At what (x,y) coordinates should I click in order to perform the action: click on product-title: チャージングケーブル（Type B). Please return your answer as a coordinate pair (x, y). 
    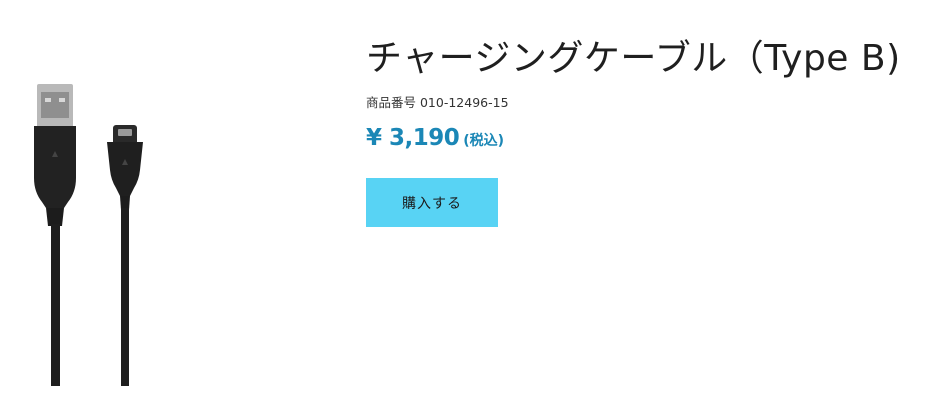
    Looking at the image, I should click on (633, 58).